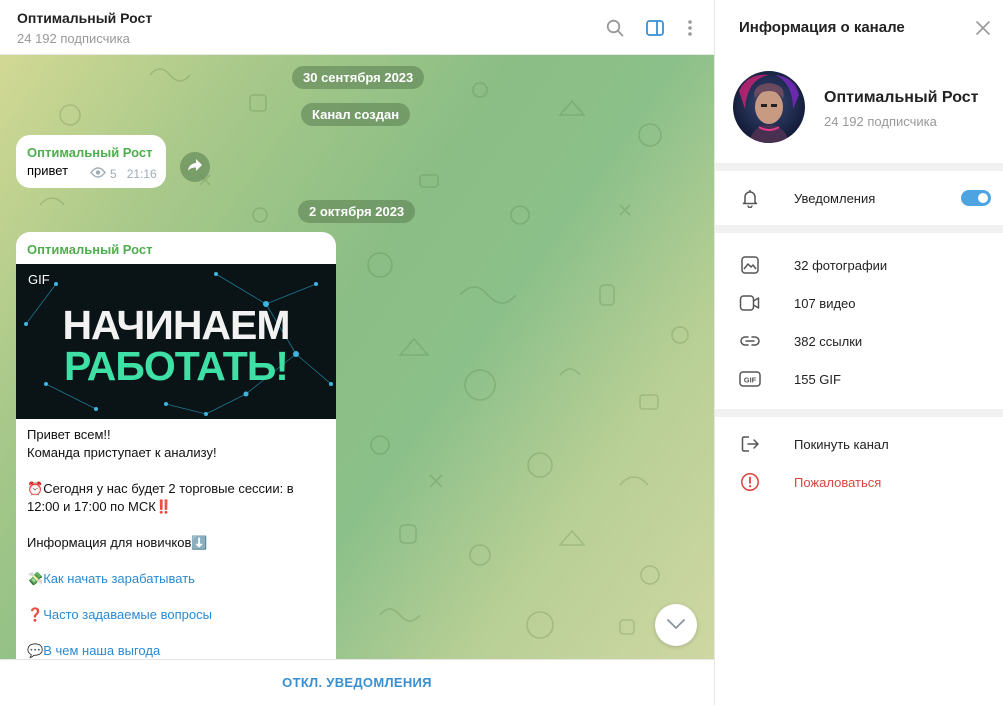 Image resolution: width=1003 pixels, height=705 pixels. Describe the element at coordinates (35, 614) in the screenshot. I see `question-emoji: ❓` at that location.